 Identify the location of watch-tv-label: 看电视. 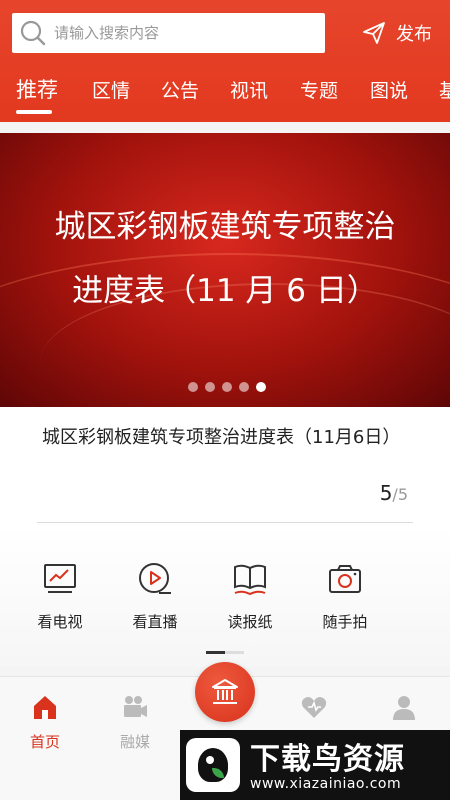
(60, 622).